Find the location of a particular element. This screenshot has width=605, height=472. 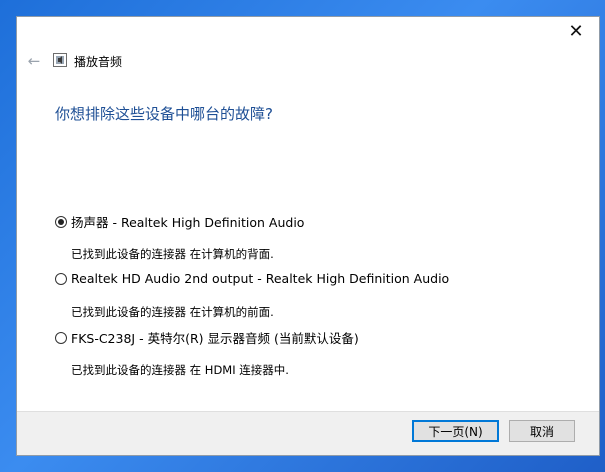

next-button: 下一页(N) is located at coordinates (455, 431).